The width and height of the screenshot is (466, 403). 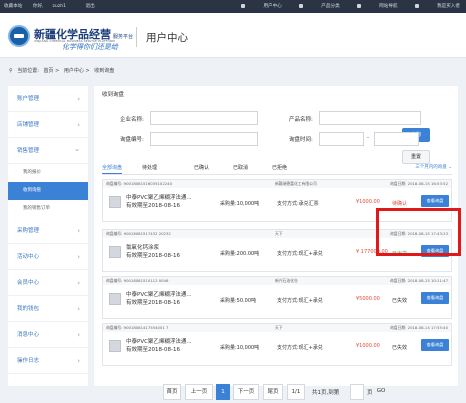 I want to click on grid-icon, so click(x=301, y=5).